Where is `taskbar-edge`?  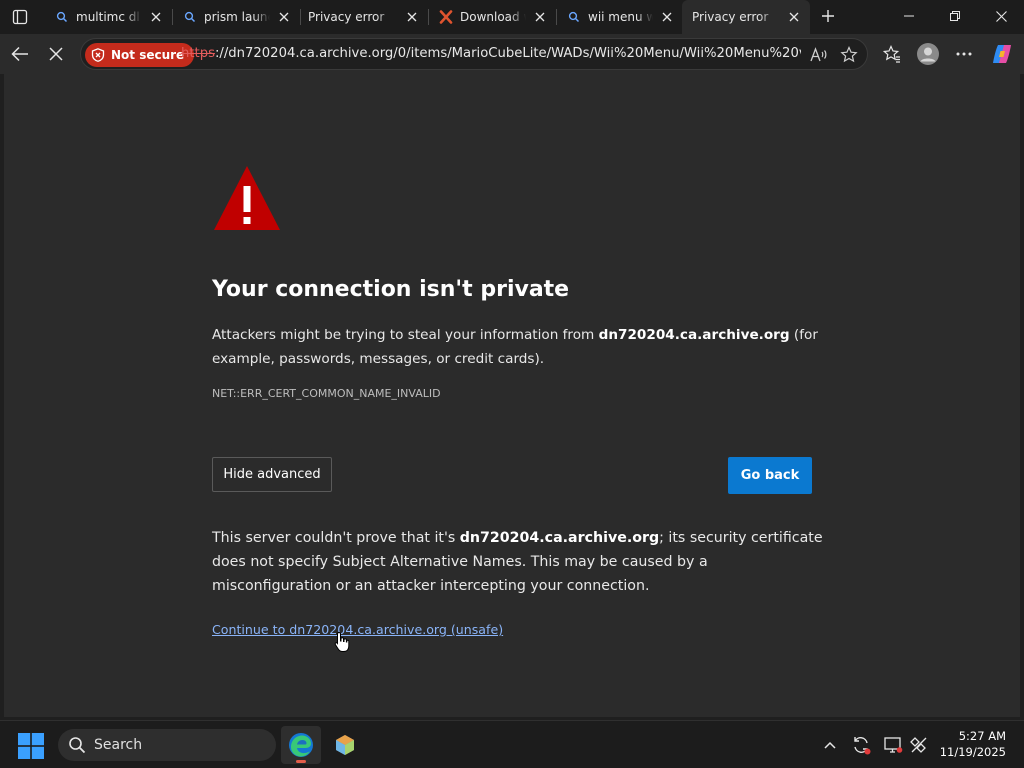
taskbar-edge is located at coordinates (301, 745).